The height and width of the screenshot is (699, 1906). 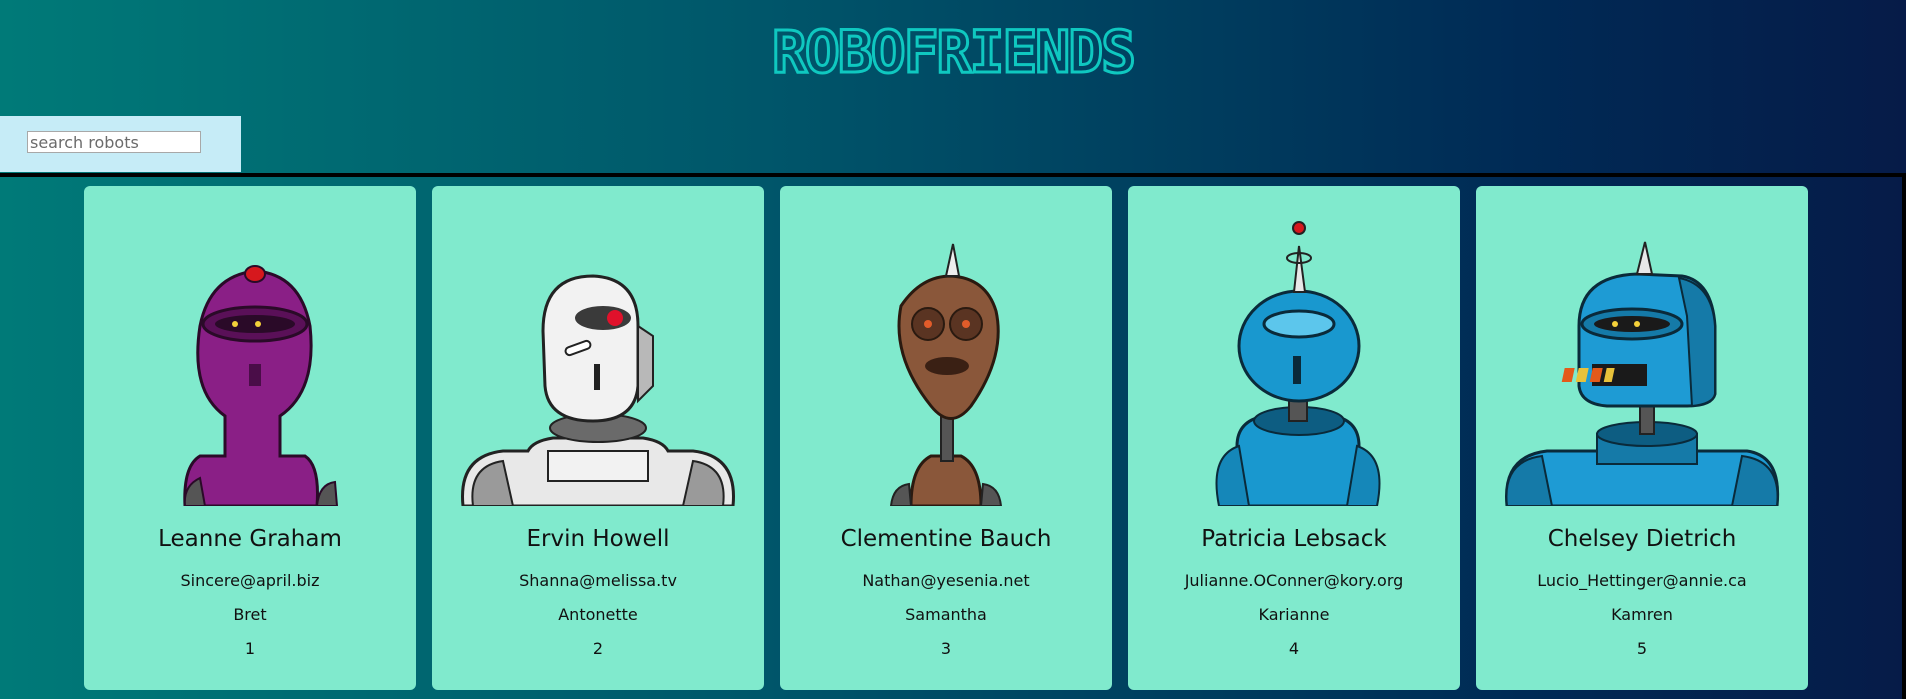 What do you see at coordinates (250, 580) in the screenshot?
I see `robot-email: Sincere@april.biz` at bounding box center [250, 580].